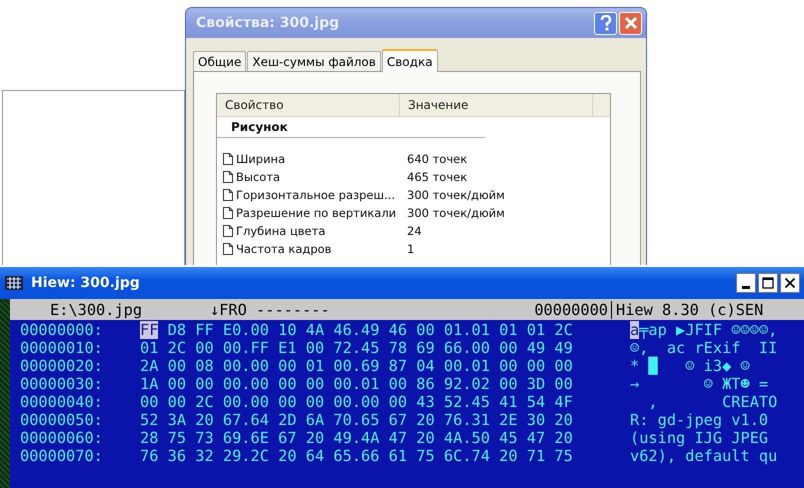  Describe the element at coordinates (61, 330) in the screenshot. I see `offset: 00000000:` at that location.